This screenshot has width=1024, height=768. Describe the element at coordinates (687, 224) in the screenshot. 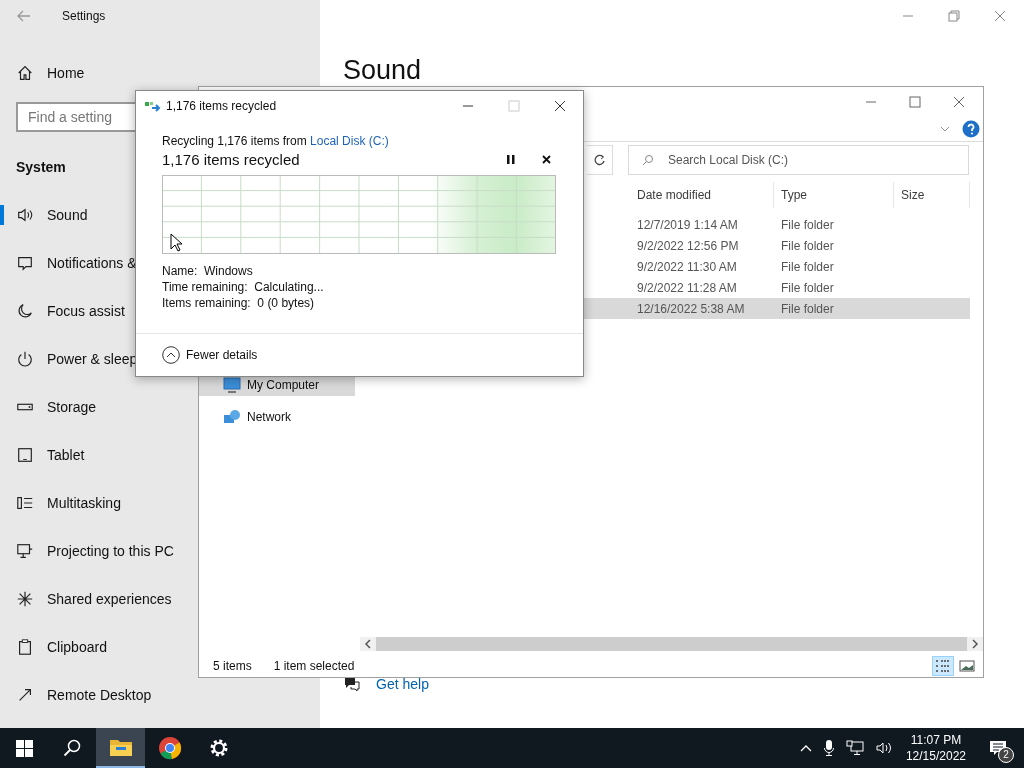

I see `date-cell: 12/7/2019 1:14 AM` at that location.